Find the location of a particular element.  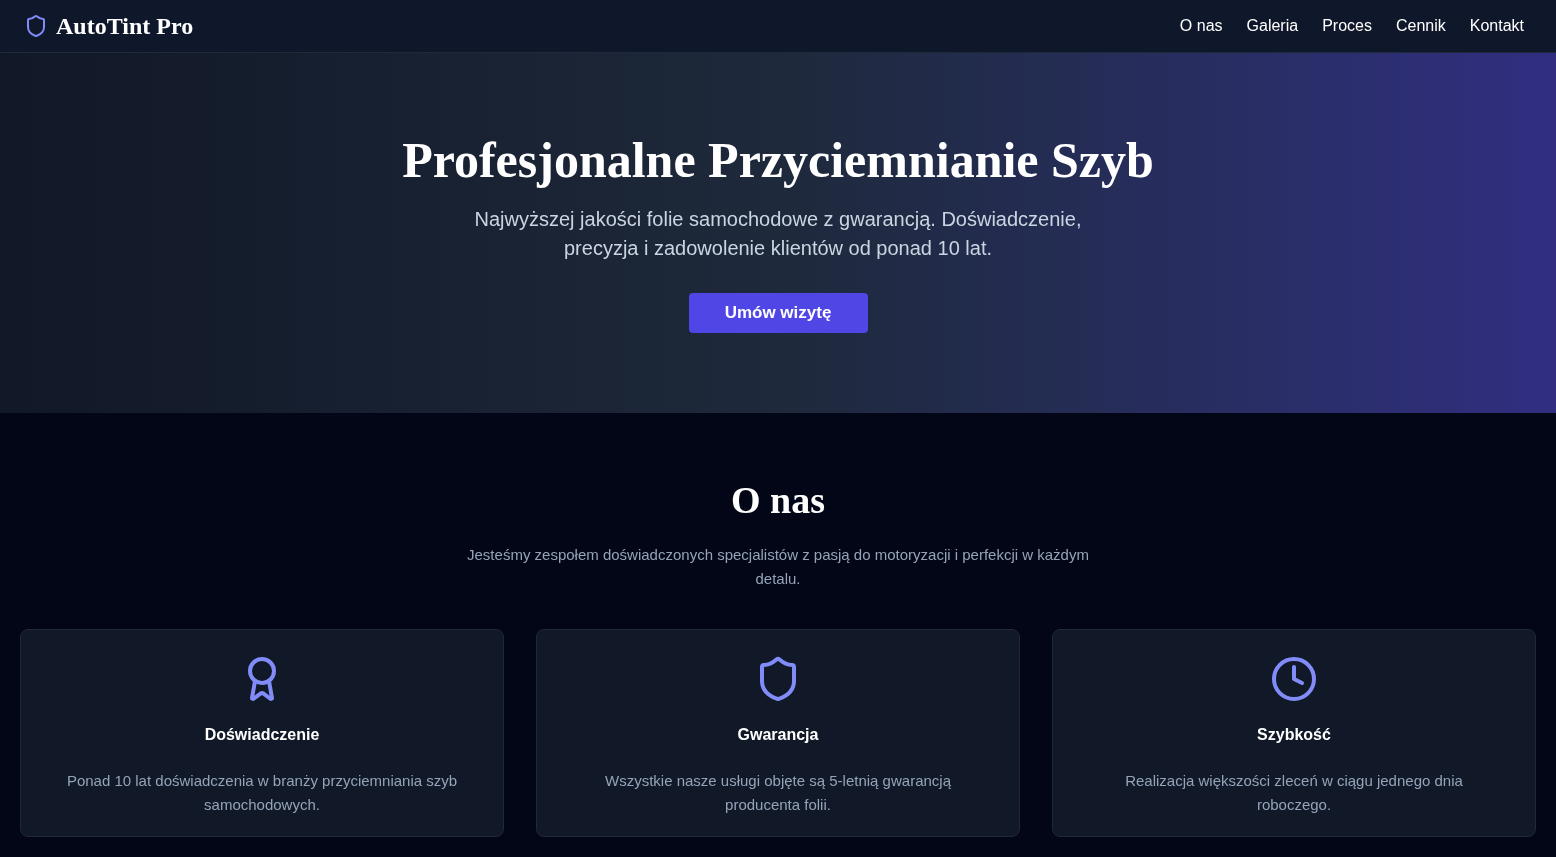

shield-logo-icon is located at coordinates (36, 26).